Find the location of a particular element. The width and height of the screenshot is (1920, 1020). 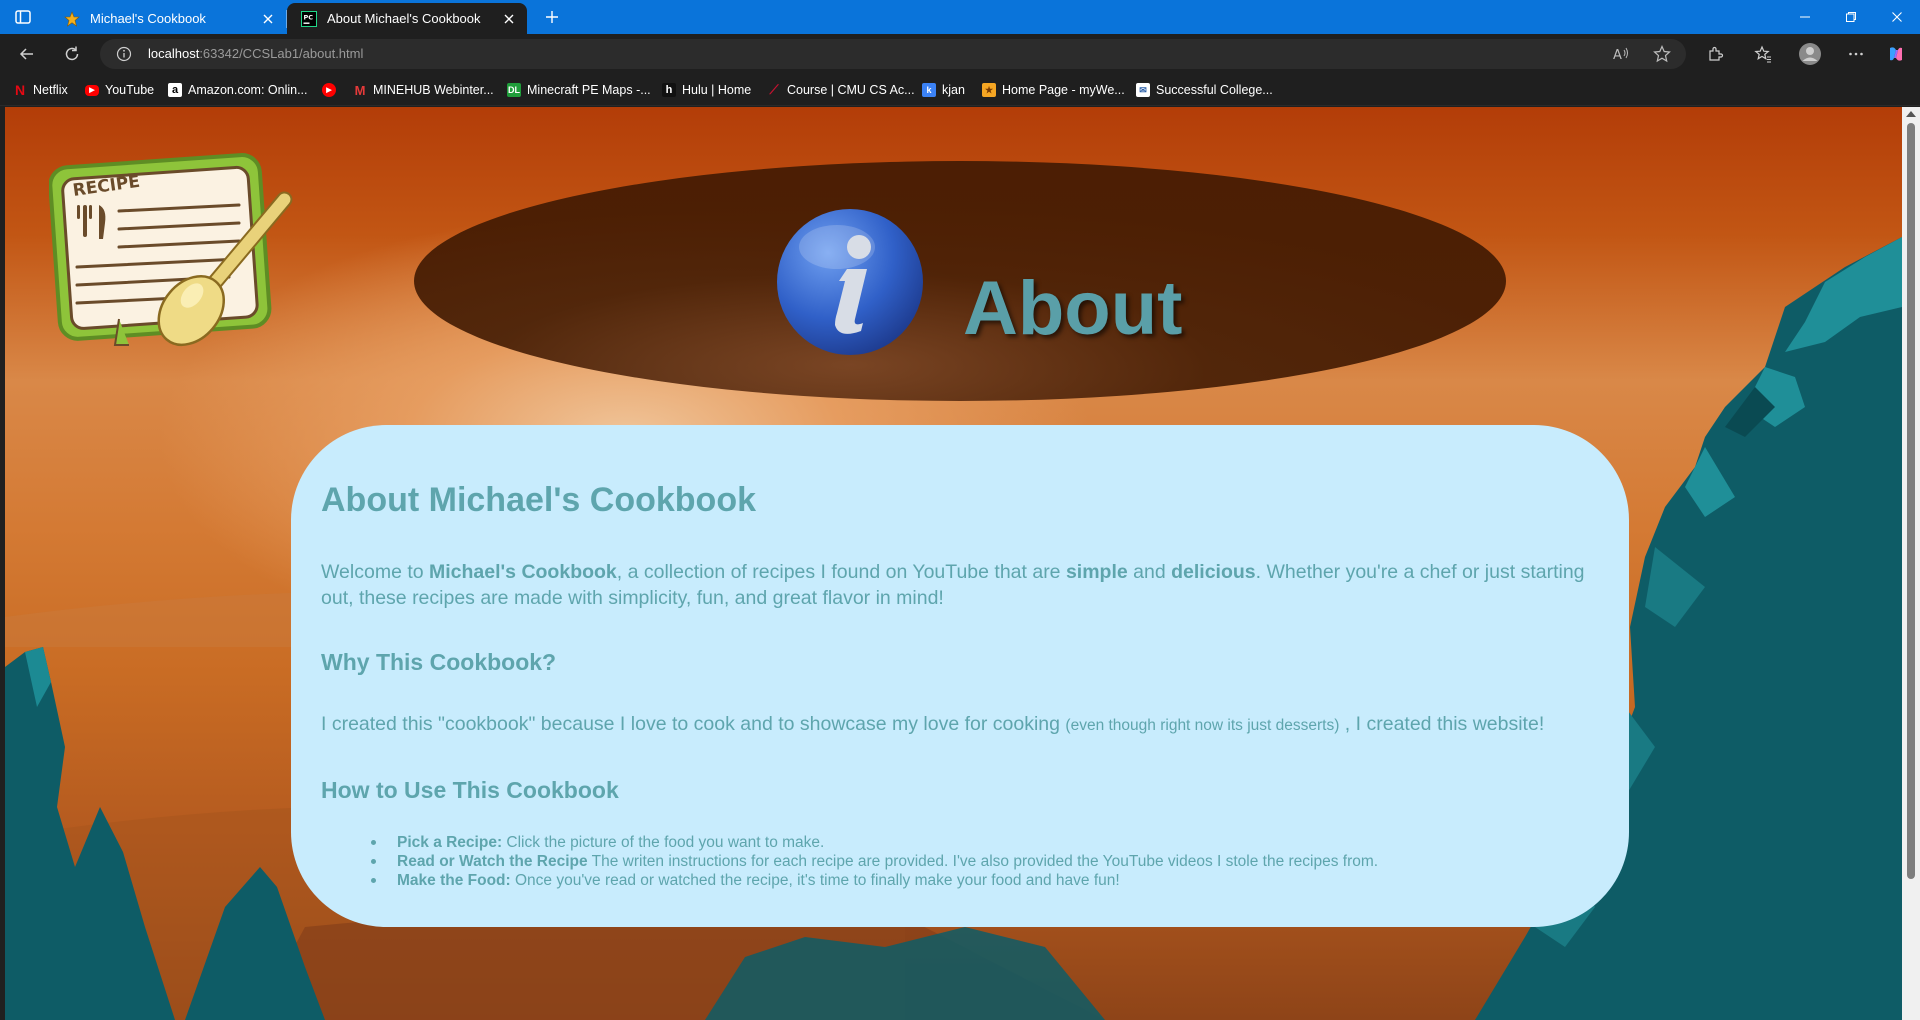

college-icon: ✉ is located at coordinates (1143, 90).